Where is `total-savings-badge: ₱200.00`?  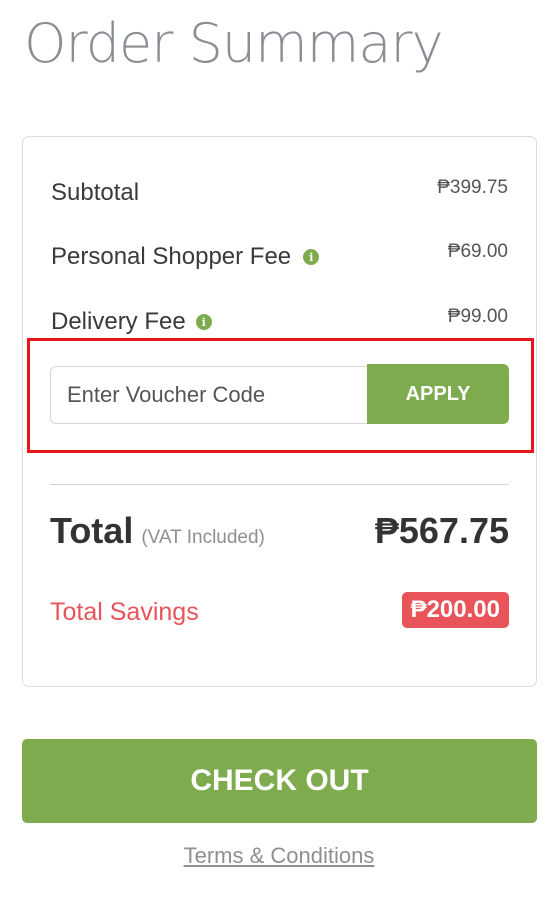
total-savings-badge: ₱200.00 is located at coordinates (455, 610).